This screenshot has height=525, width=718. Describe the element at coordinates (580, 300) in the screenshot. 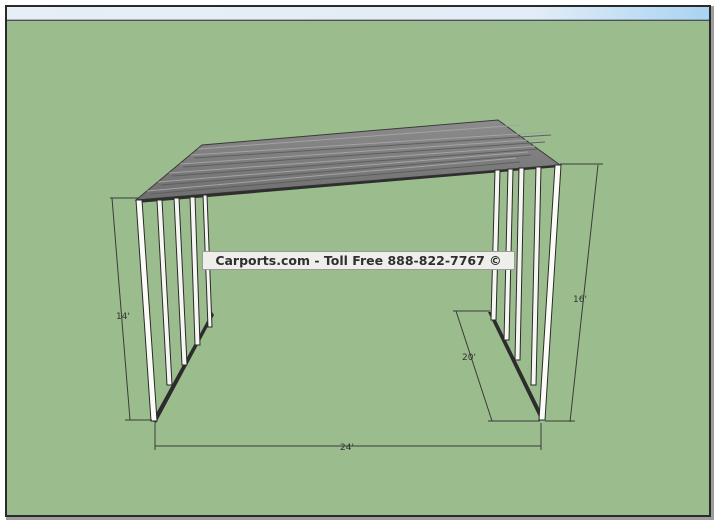

I see `right-height-label: 16'` at that location.